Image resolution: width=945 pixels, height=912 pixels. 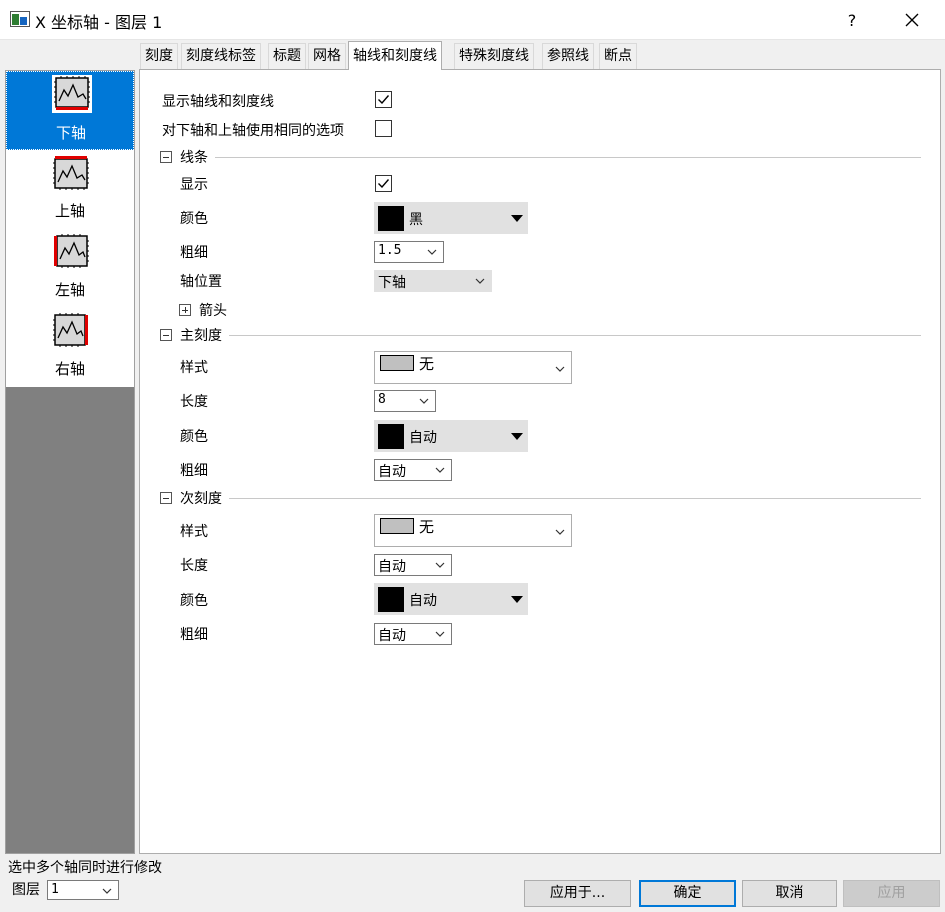 I want to click on line-width-label: 粗细, so click(x=194, y=253).